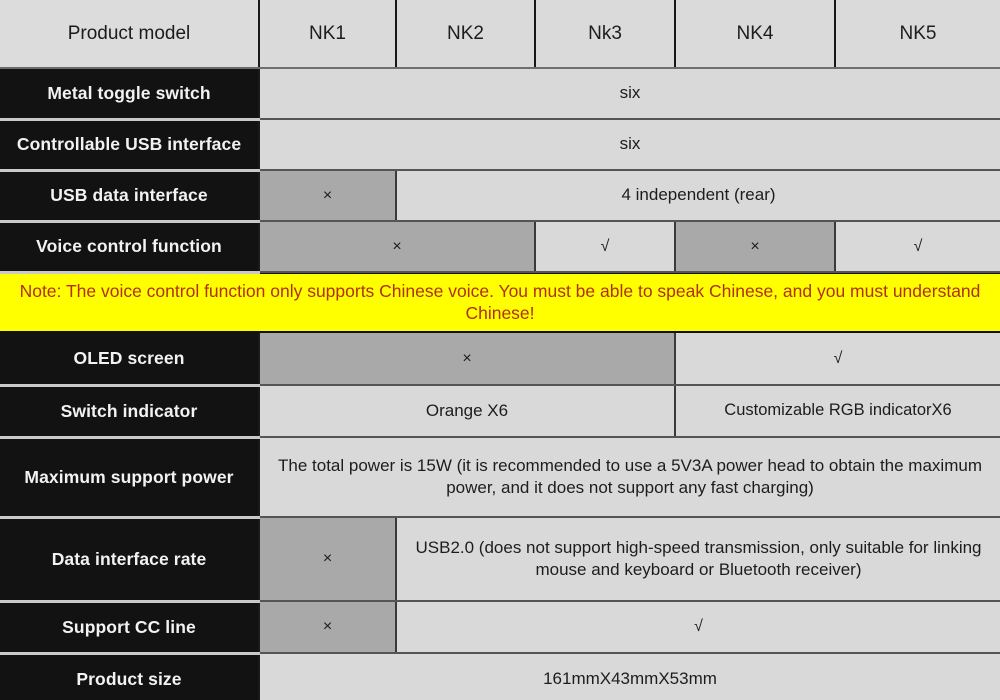  Describe the element at coordinates (130, 676) in the screenshot. I see `row-label-product-size: Product size` at that location.